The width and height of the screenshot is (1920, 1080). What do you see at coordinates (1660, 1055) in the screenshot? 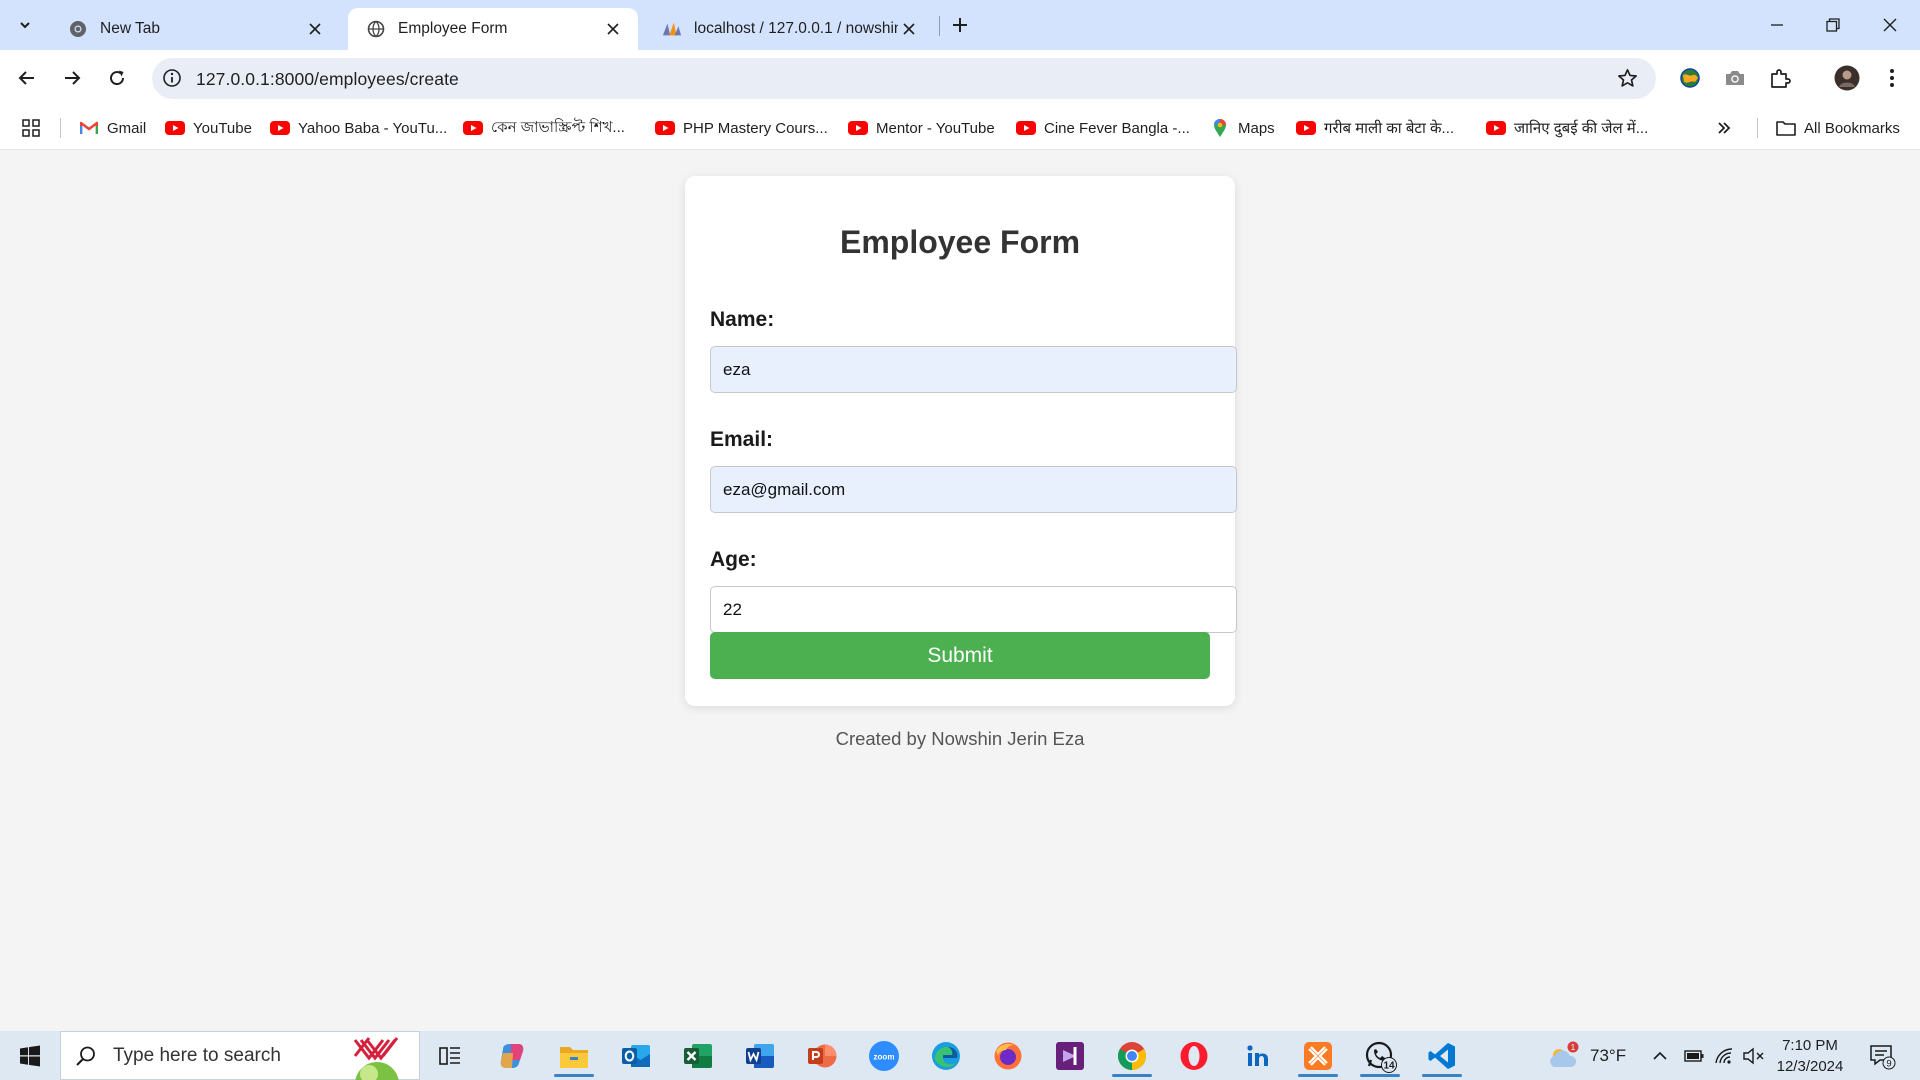
I see `show-hidden-icons-button` at bounding box center [1660, 1055].